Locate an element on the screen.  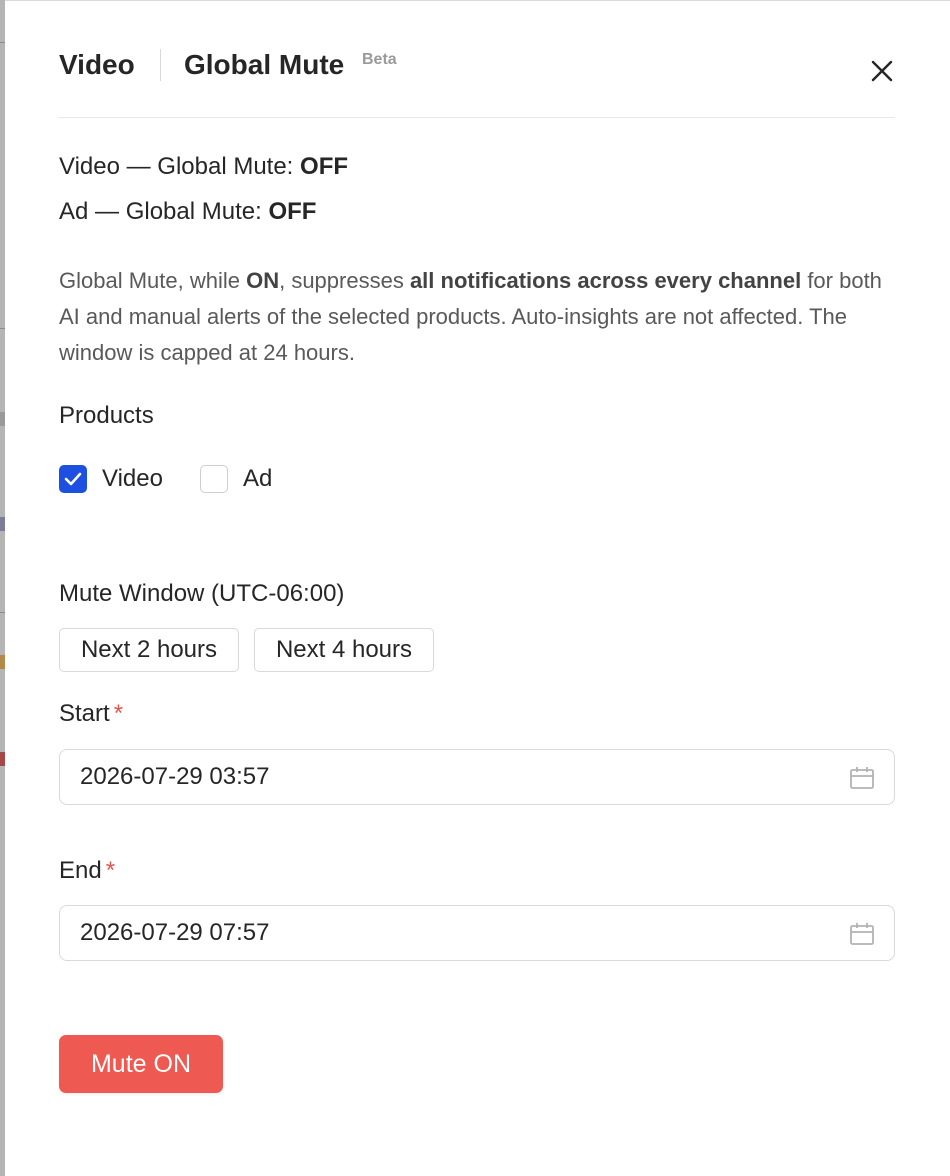
start-datetime-picker is located at coordinates (477, 777).